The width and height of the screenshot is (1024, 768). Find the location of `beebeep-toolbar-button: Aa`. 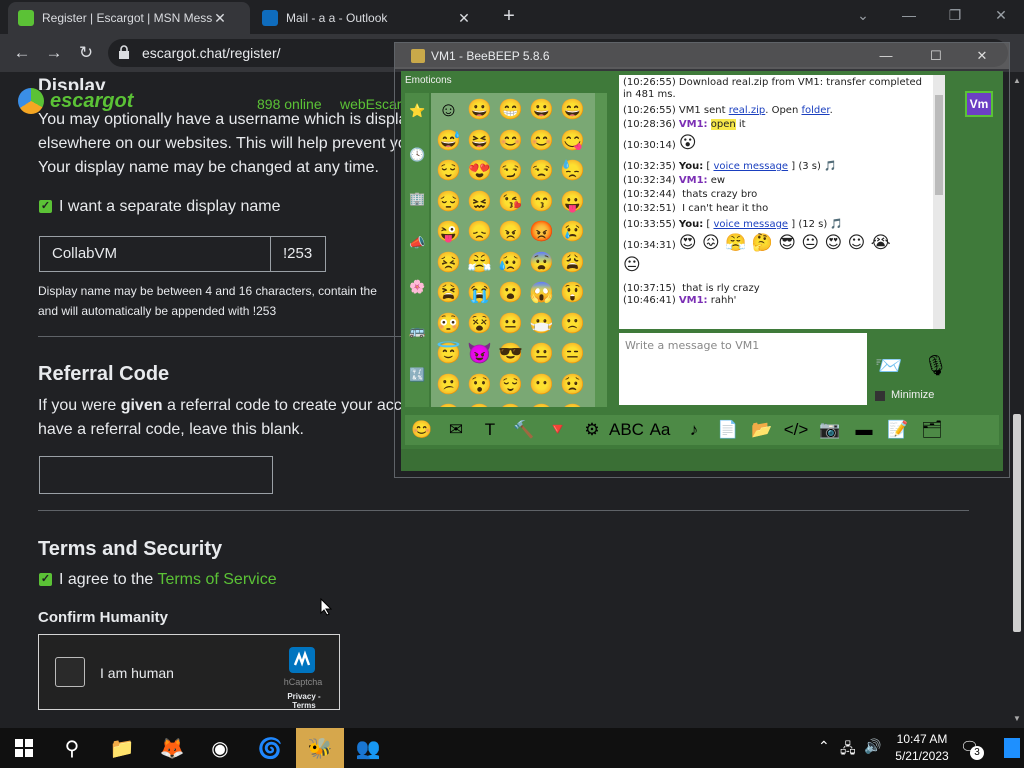

beebeep-toolbar-button: Aa is located at coordinates (660, 430).